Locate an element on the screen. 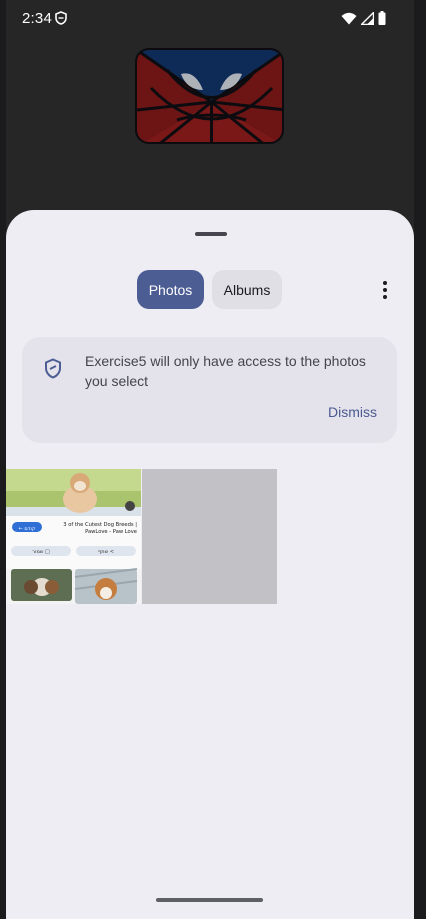 The image size is (426, 919). status-time: 2:34 is located at coordinates (37, 18).